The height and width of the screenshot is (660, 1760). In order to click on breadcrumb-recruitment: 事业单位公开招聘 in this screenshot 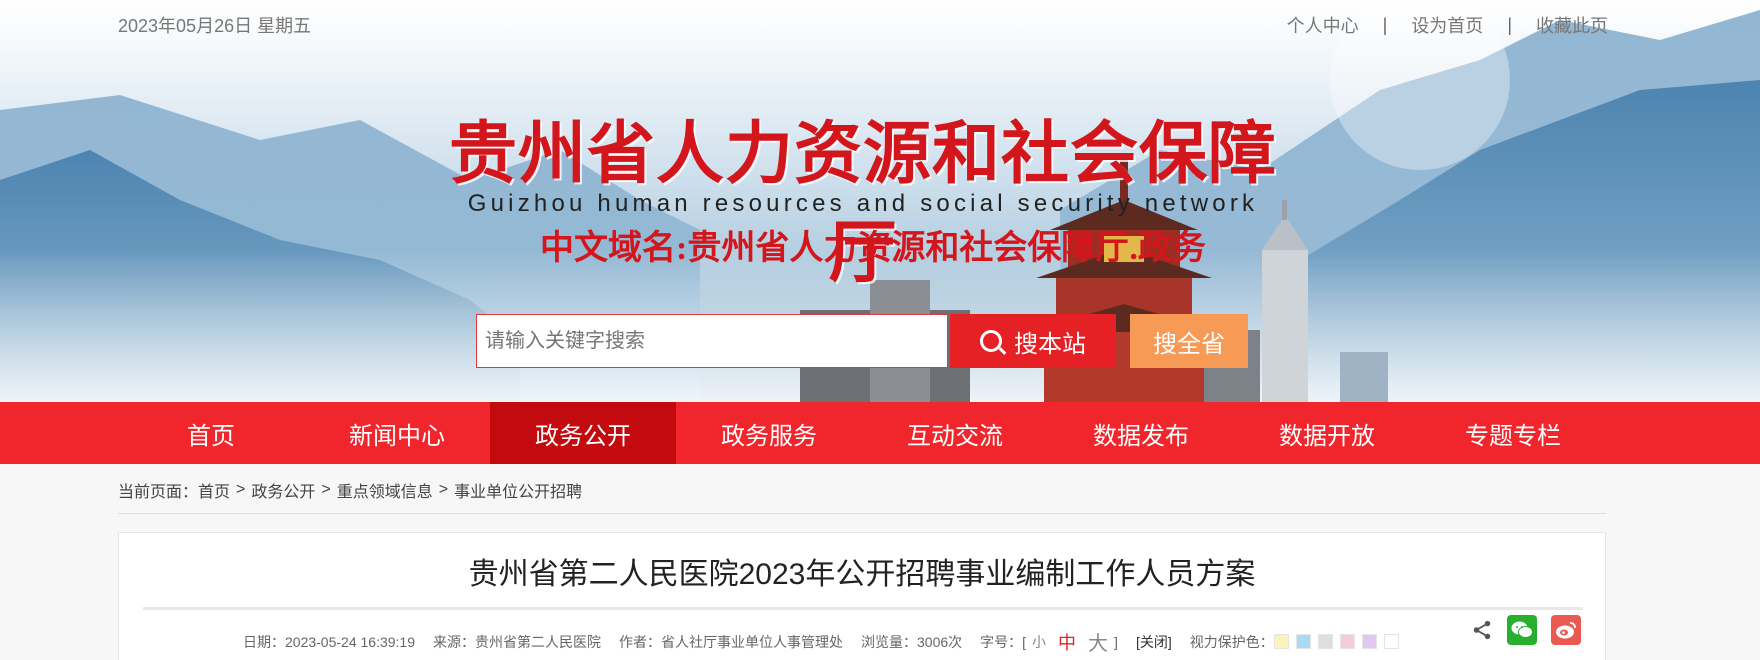, I will do `click(518, 490)`.